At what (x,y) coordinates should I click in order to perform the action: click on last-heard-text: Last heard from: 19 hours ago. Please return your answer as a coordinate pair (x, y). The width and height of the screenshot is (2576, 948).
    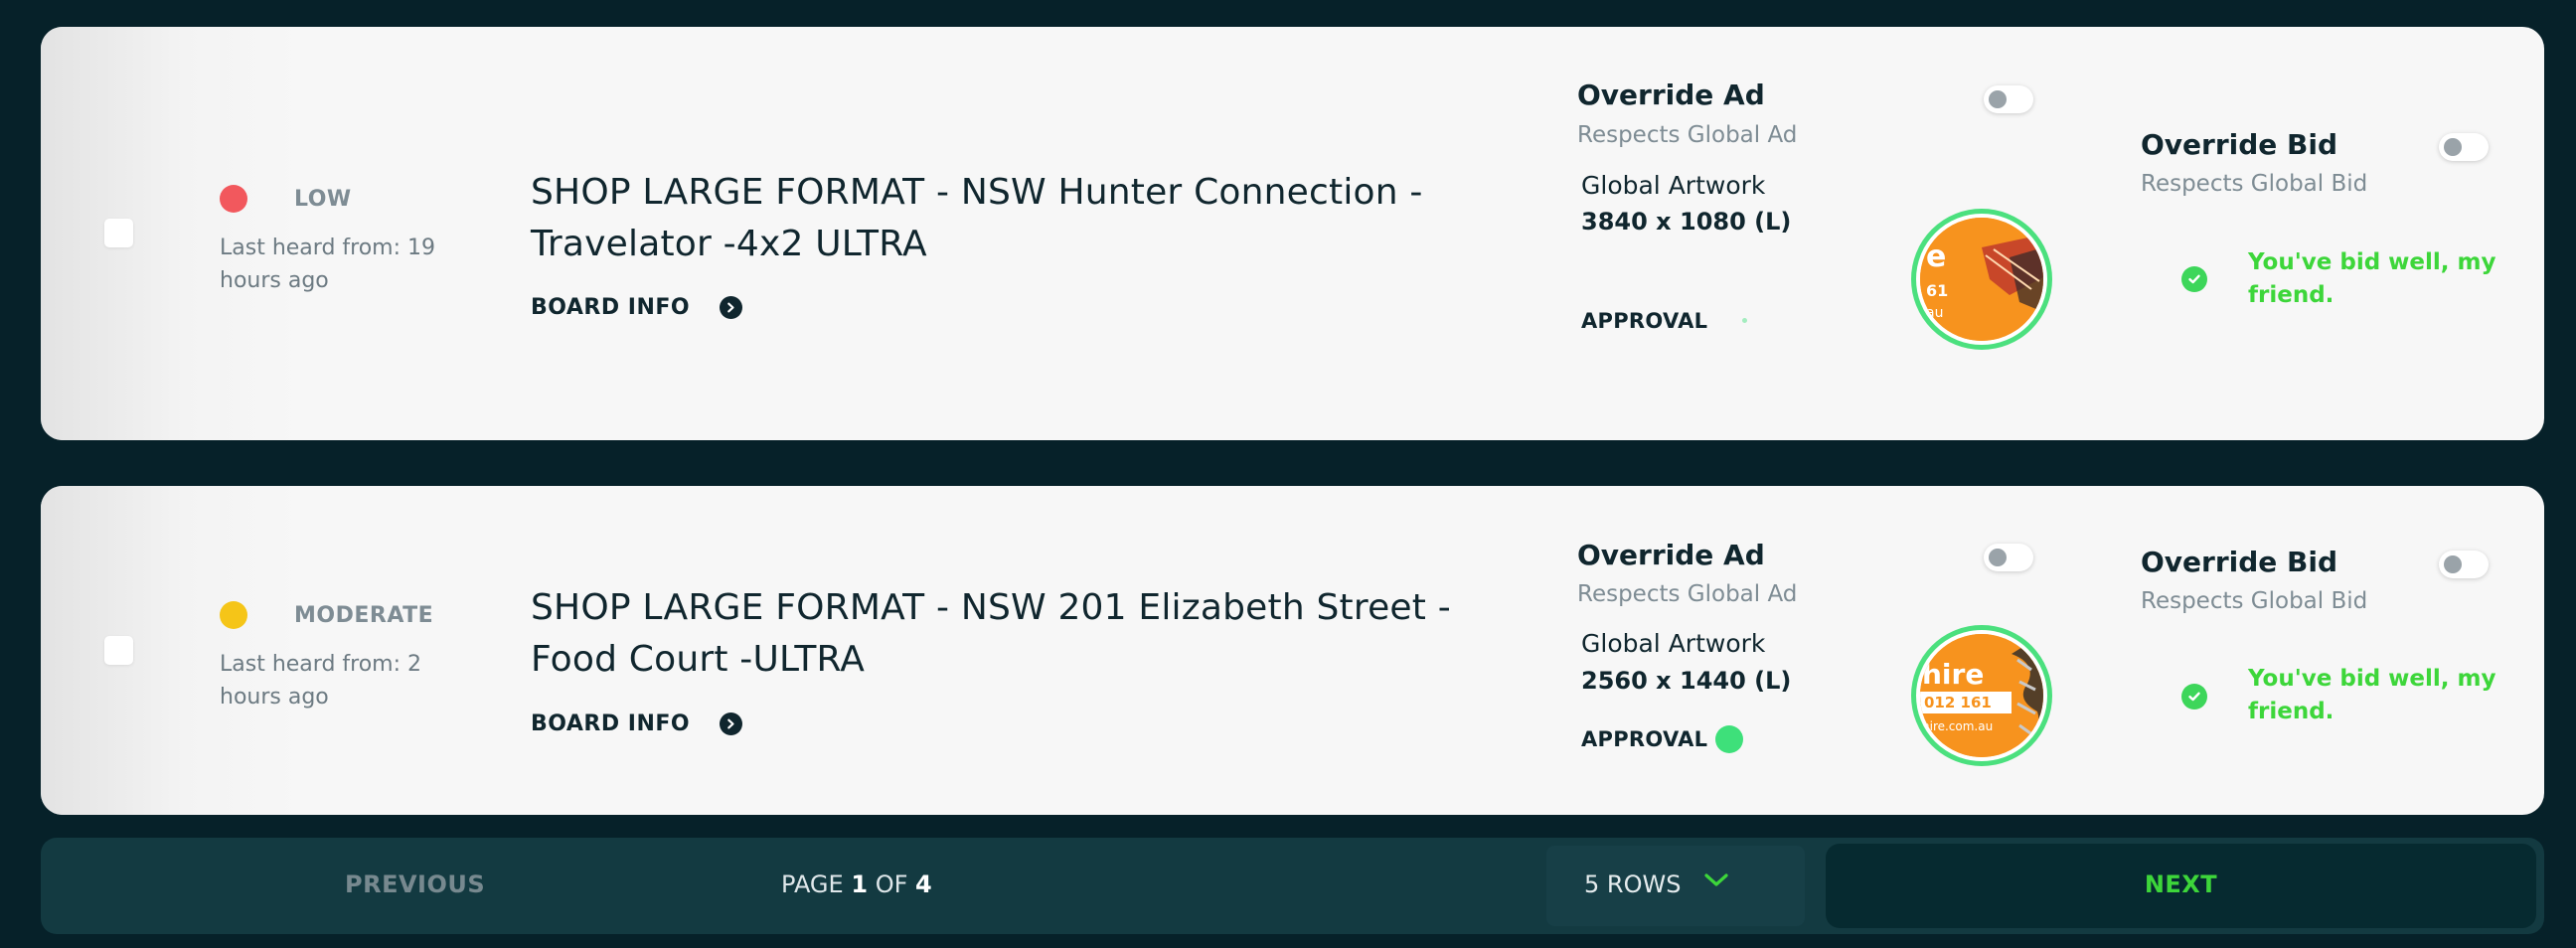
    Looking at the image, I should click on (327, 264).